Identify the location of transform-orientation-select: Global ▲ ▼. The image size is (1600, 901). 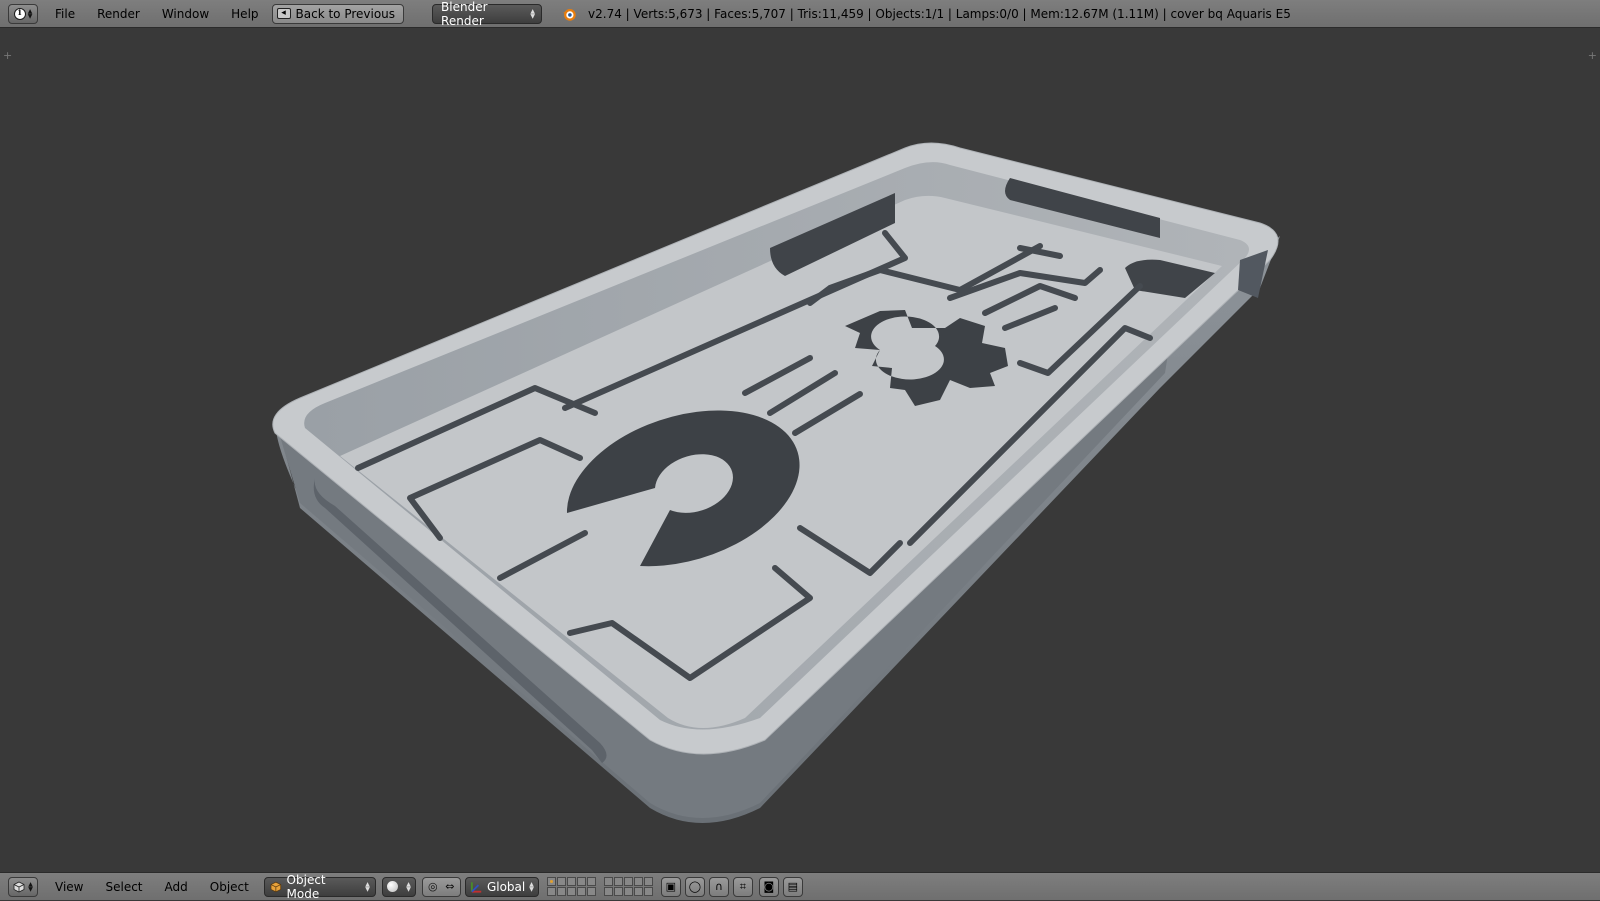
(501, 886).